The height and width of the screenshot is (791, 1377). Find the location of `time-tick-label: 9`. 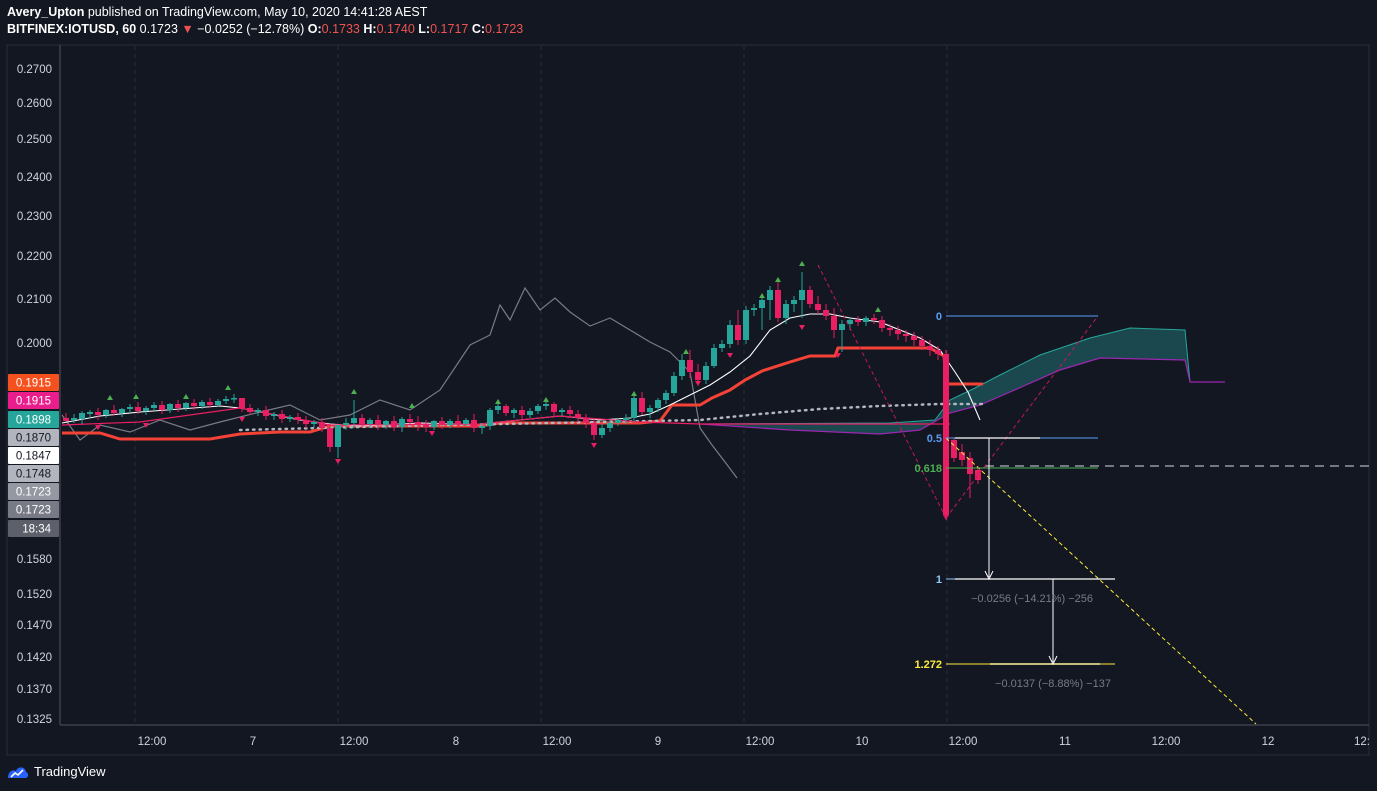

time-tick-label: 9 is located at coordinates (658, 742).